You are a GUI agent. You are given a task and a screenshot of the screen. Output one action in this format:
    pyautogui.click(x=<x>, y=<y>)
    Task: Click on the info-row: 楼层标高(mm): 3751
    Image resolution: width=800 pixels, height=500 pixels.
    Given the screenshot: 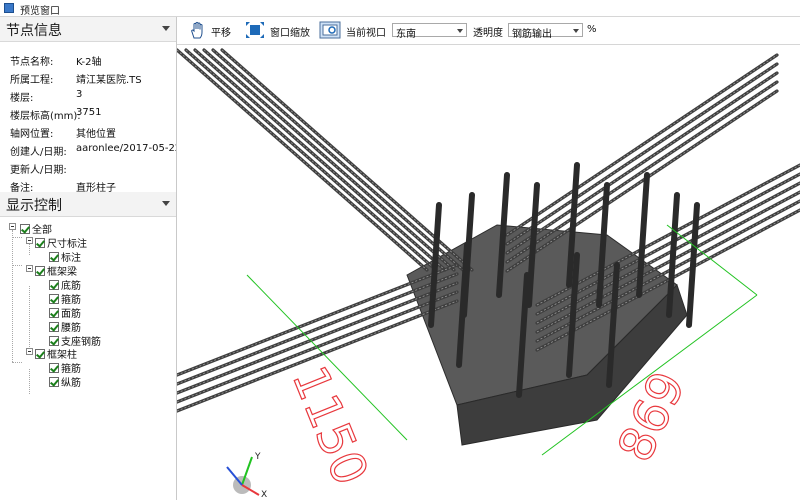 What is the action you would take?
    pyautogui.click(x=88, y=113)
    